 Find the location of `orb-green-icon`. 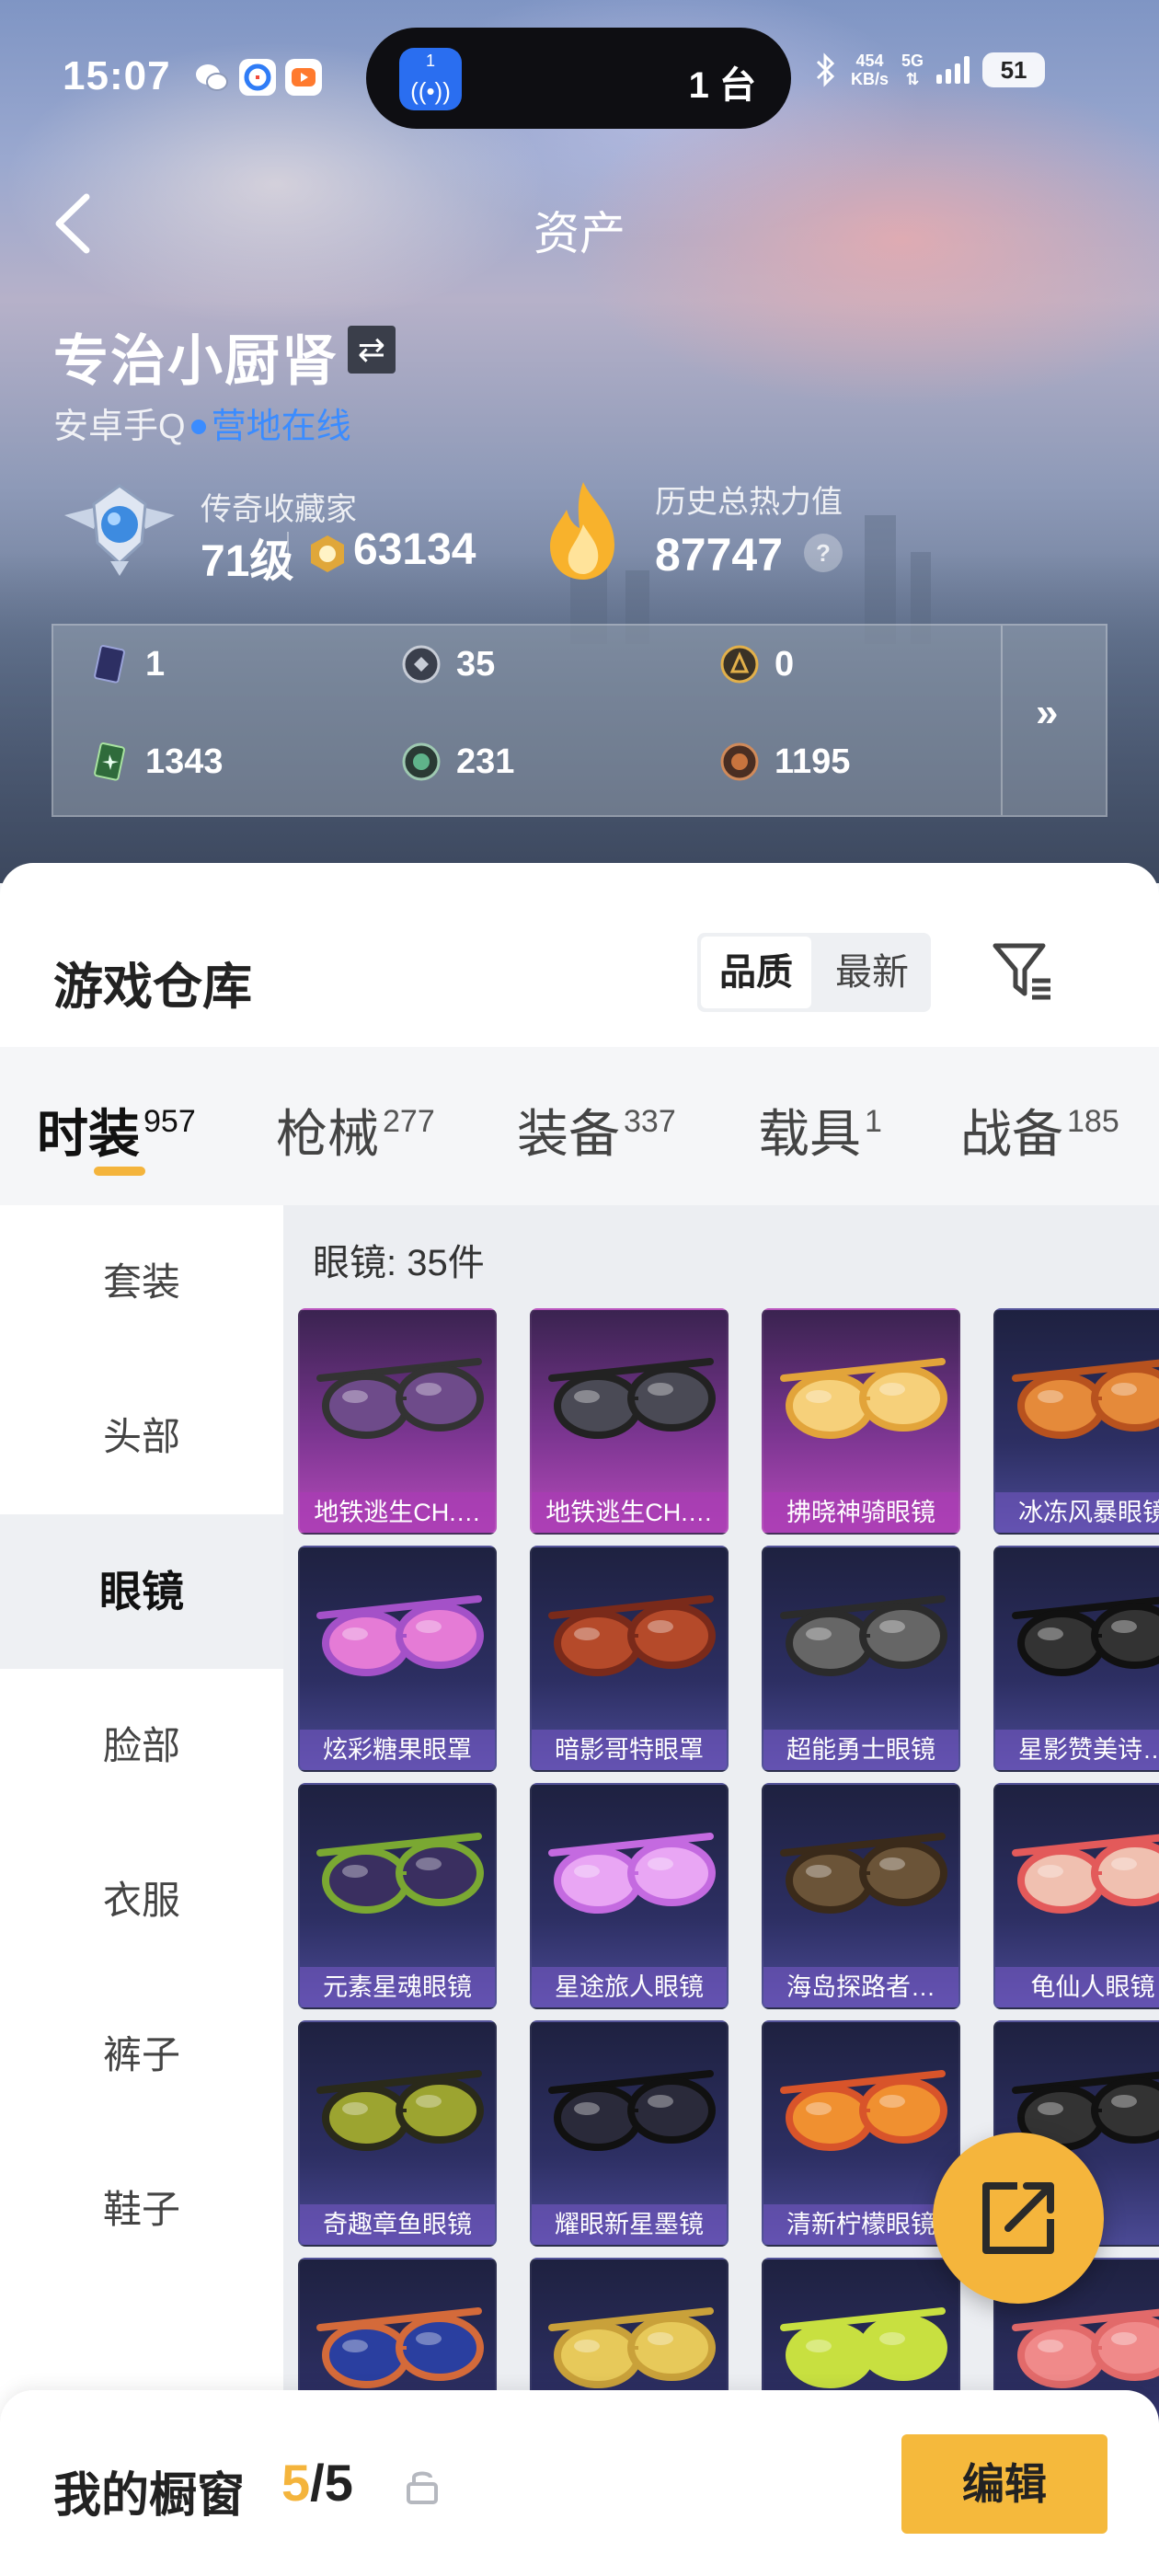

orb-green-icon is located at coordinates (421, 761).